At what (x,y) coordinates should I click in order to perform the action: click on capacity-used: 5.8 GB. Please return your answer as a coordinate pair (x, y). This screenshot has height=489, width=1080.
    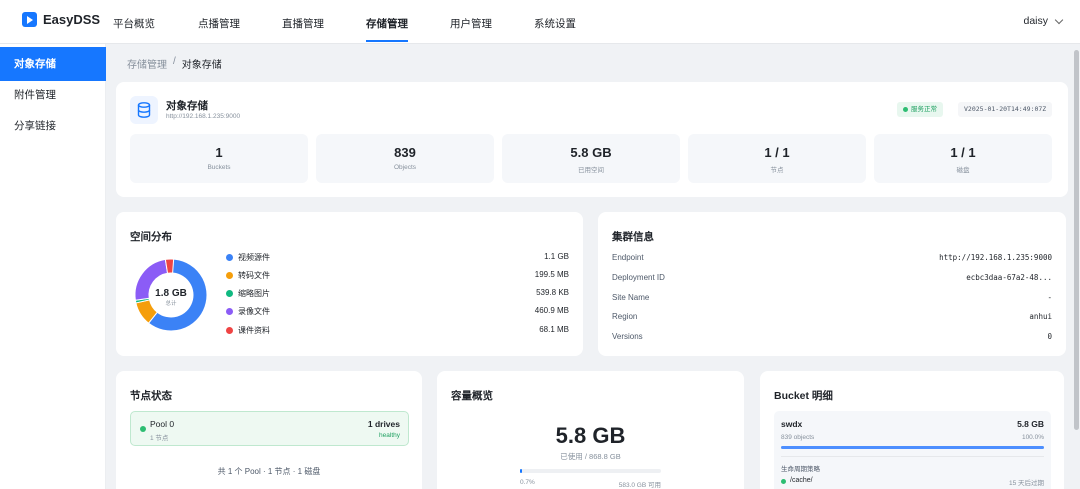
    Looking at the image, I should click on (590, 435).